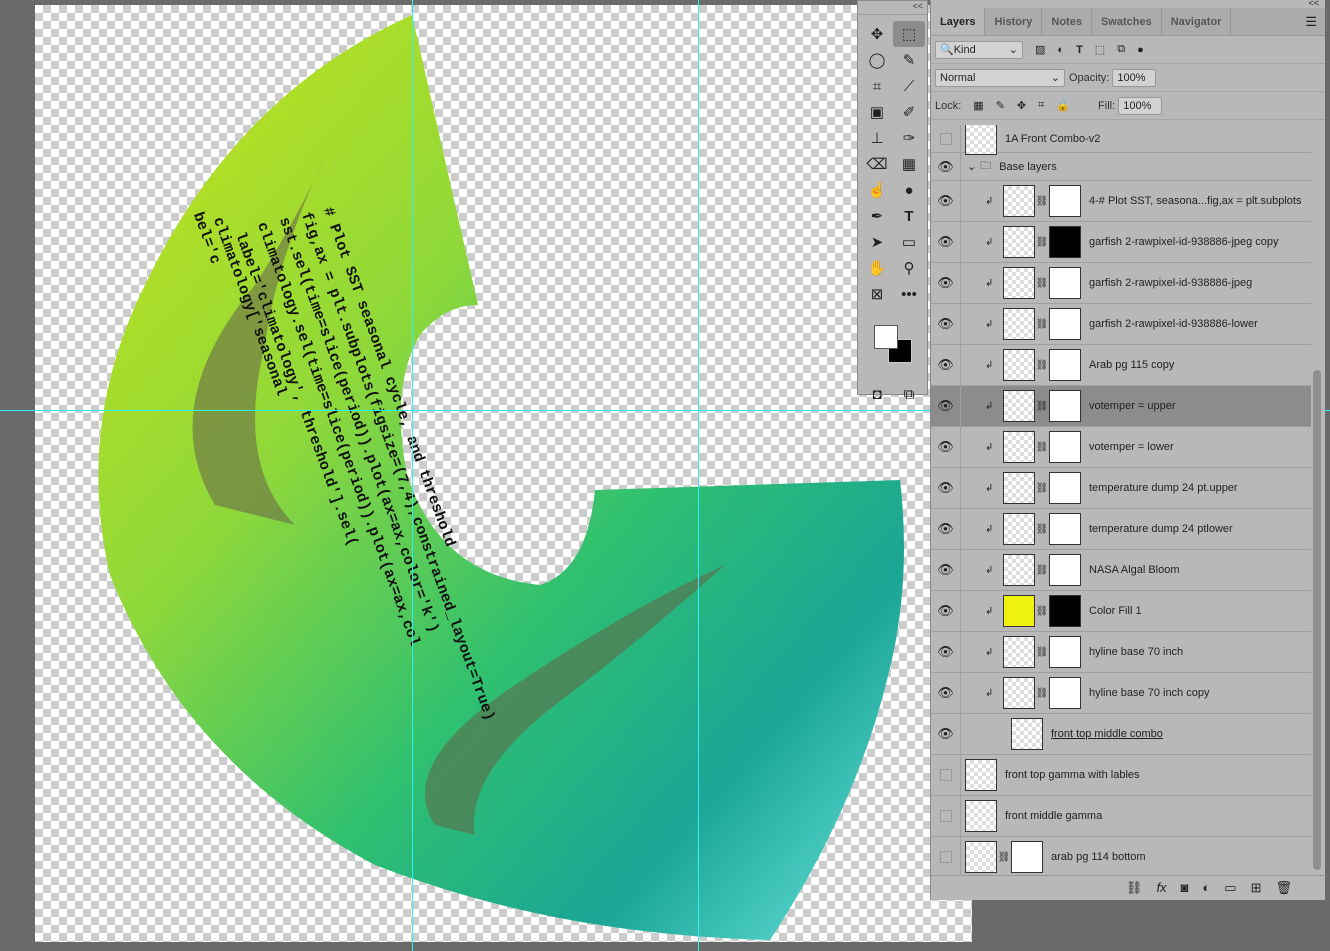 The width and height of the screenshot is (1330, 951). What do you see at coordinates (877, 242) in the screenshot?
I see `path-select-icon: ➤` at bounding box center [877, 242].